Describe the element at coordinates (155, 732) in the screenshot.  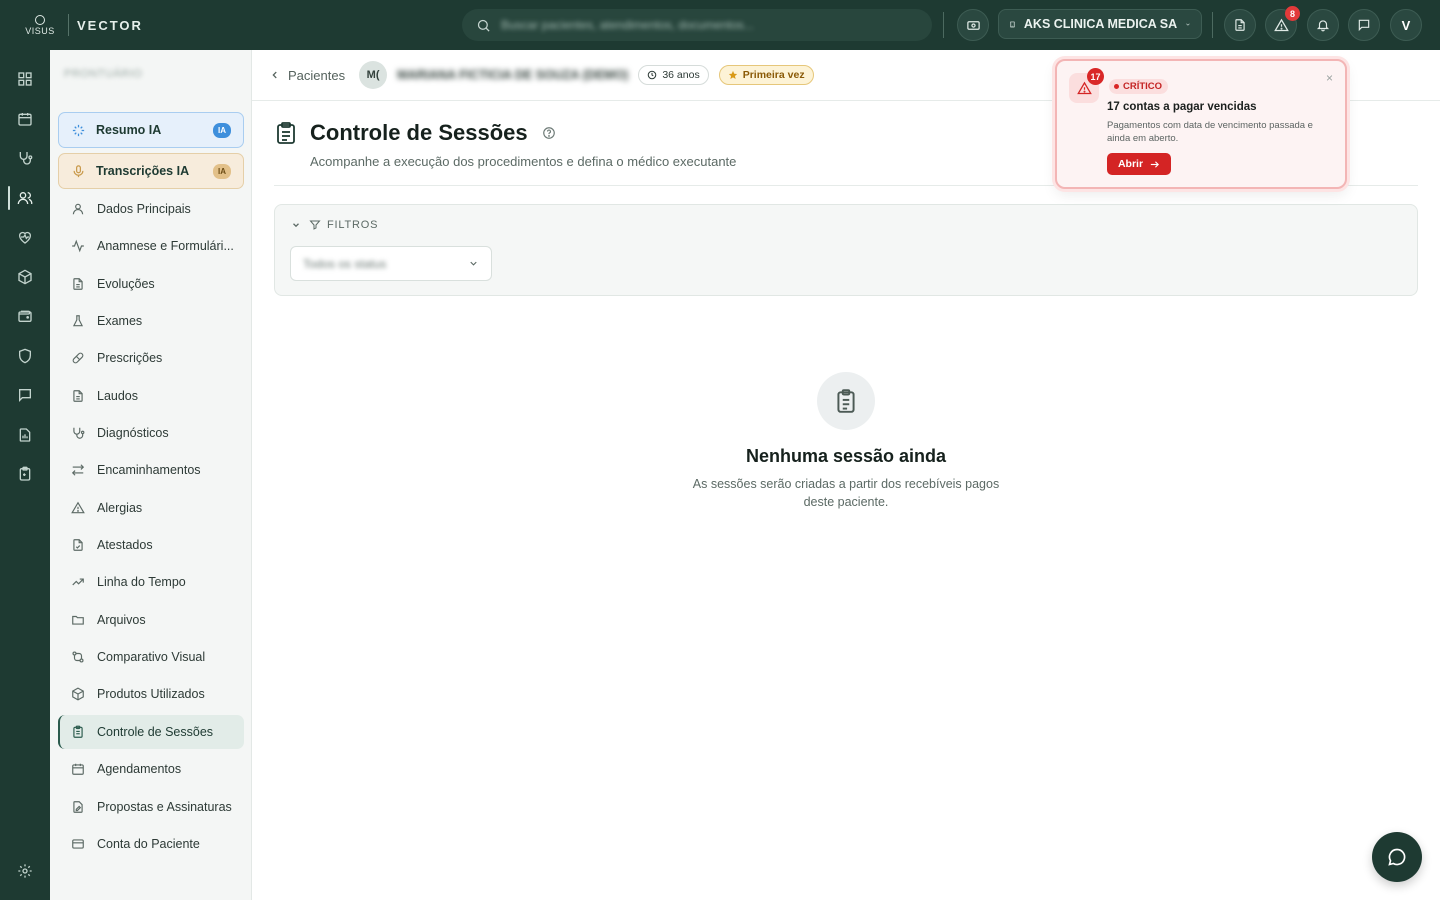
I see `sidebar-item-label: Controle de Sessões` at that location.